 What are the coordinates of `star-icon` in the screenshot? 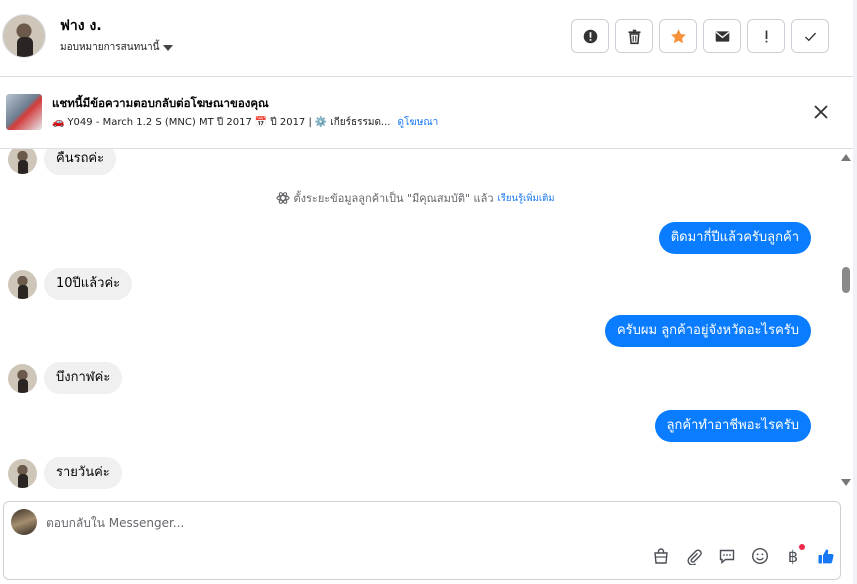 It's located at (678, 35).